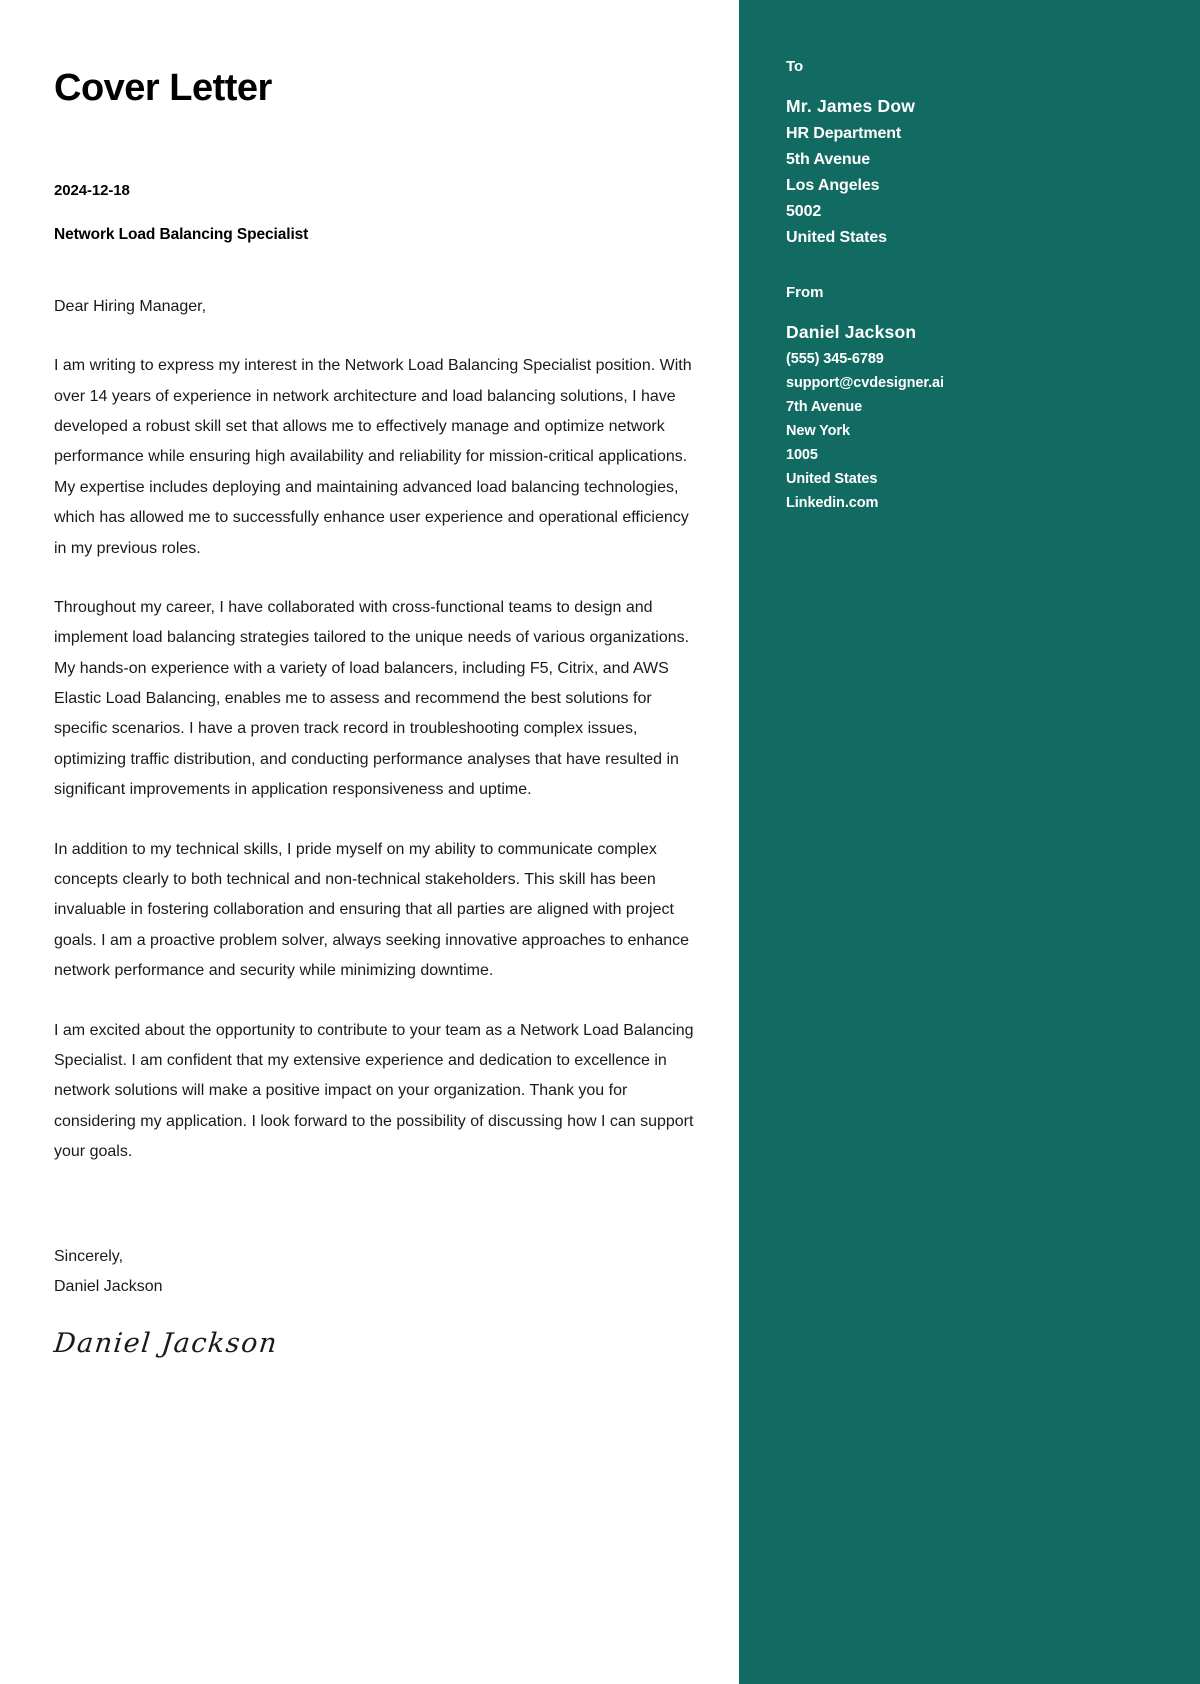 The width and height of the screenshot is (1200, 1684). I want to click on recipient-heading: To, so click(795, 66).